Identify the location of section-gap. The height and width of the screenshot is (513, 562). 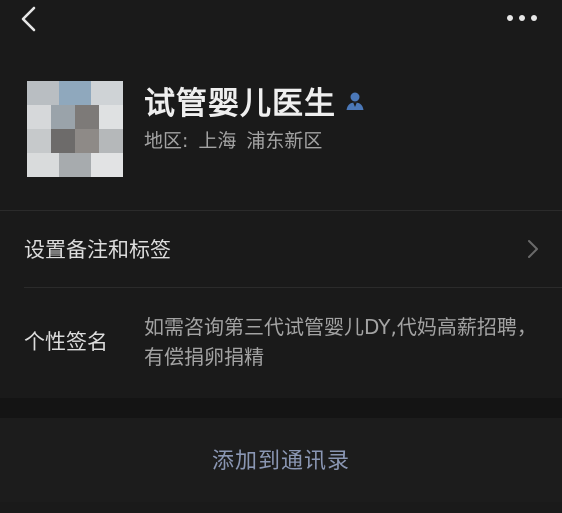
(281, 408).